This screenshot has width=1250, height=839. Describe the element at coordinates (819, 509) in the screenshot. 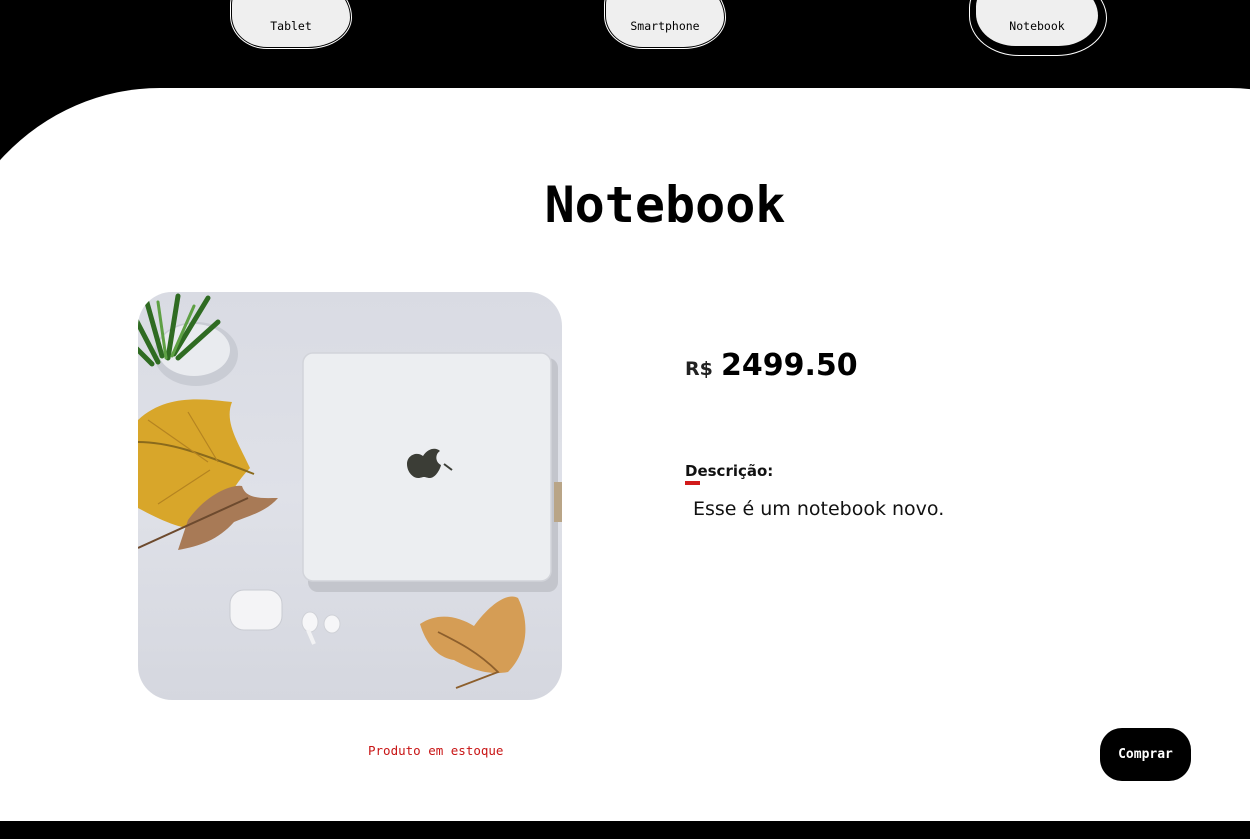

I see `description-text: Esse é um notebook novo.` at that location.